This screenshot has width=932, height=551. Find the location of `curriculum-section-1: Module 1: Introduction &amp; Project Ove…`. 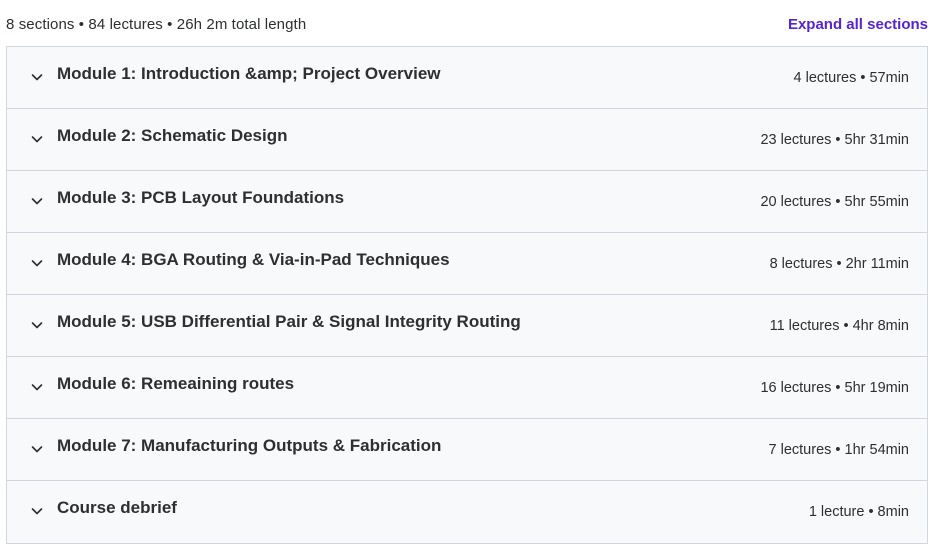

curriculum-section-1: Module 1: Introduction &amp; Project Ove… is located at coordinates (467, 78).